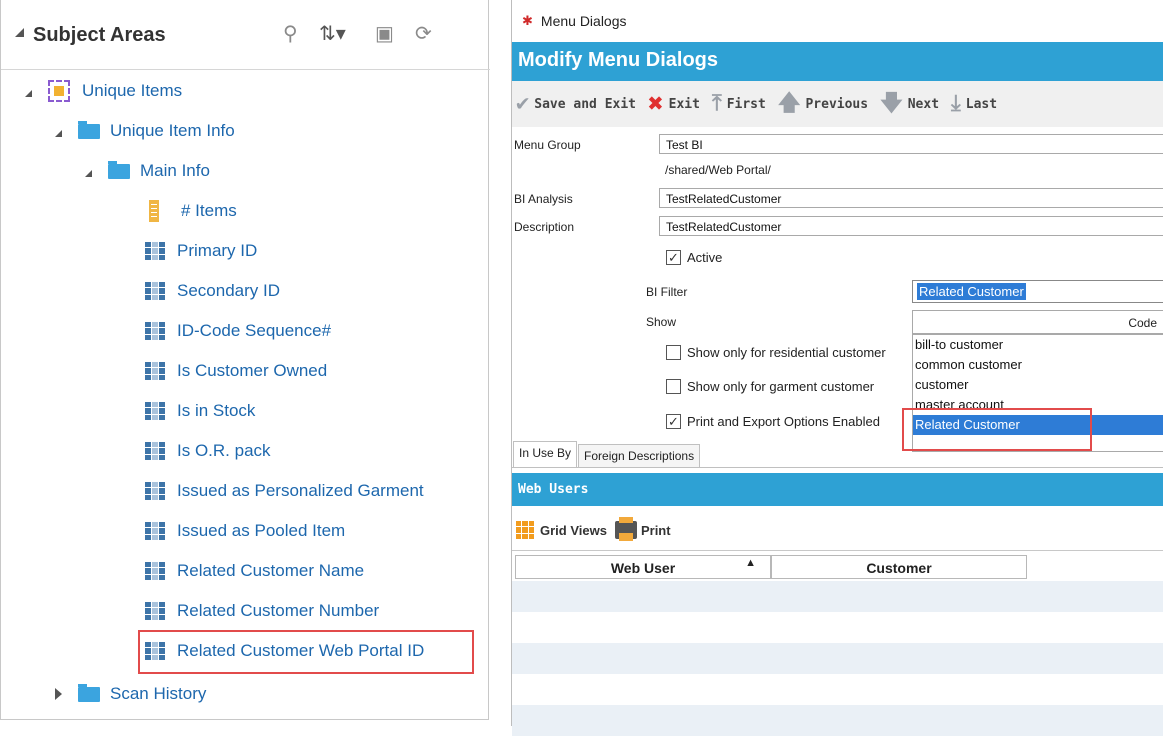 This screenshot has width=1163, height=736. I want to click on previous-button: 🡅 Previous, so click(823, 104).